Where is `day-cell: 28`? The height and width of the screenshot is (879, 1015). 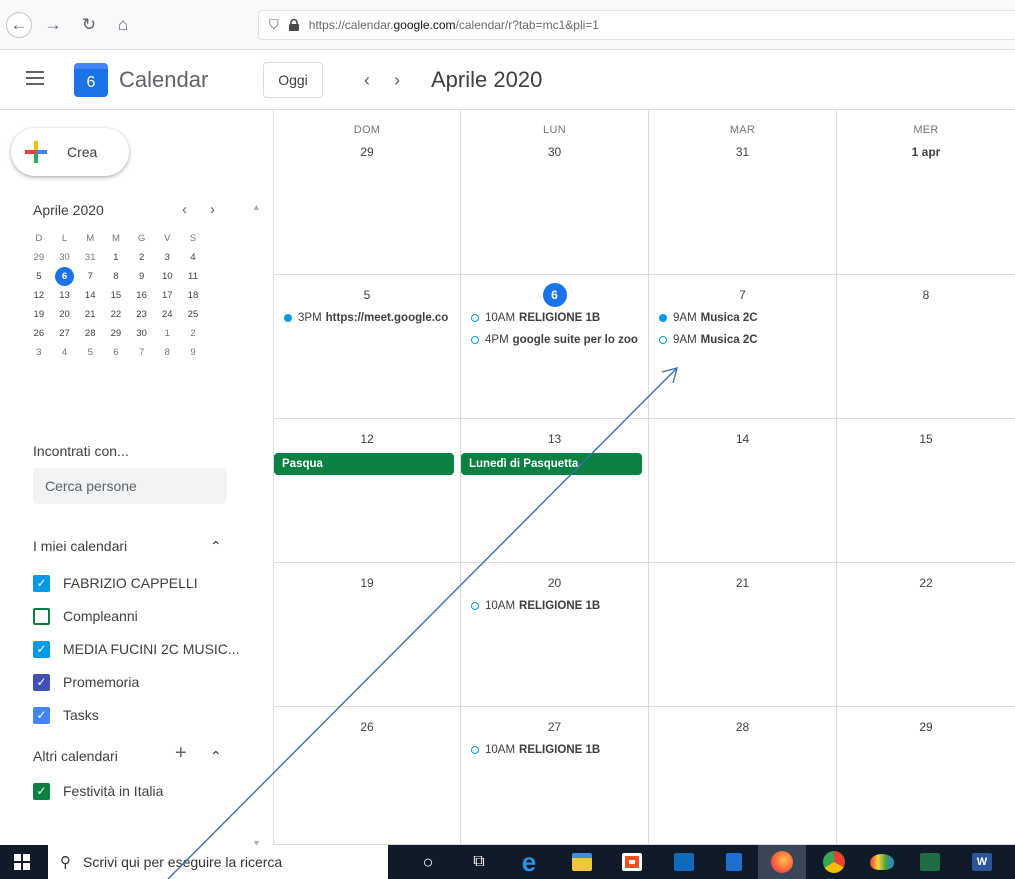 day-cell: 28 is located at coordinates (743, 775).